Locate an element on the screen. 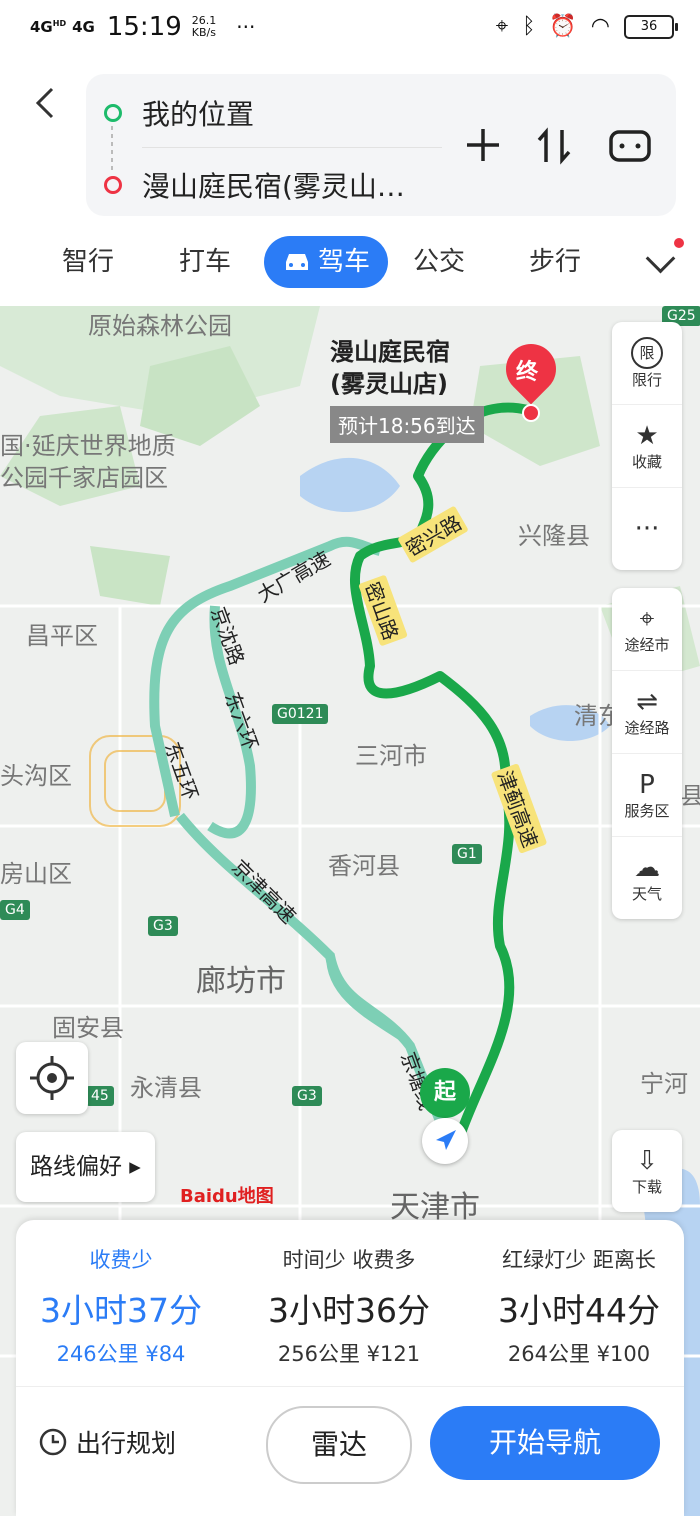 This screenshot has width=700, height=1516. star-icon: ★ is located at coordinates (647, 435).